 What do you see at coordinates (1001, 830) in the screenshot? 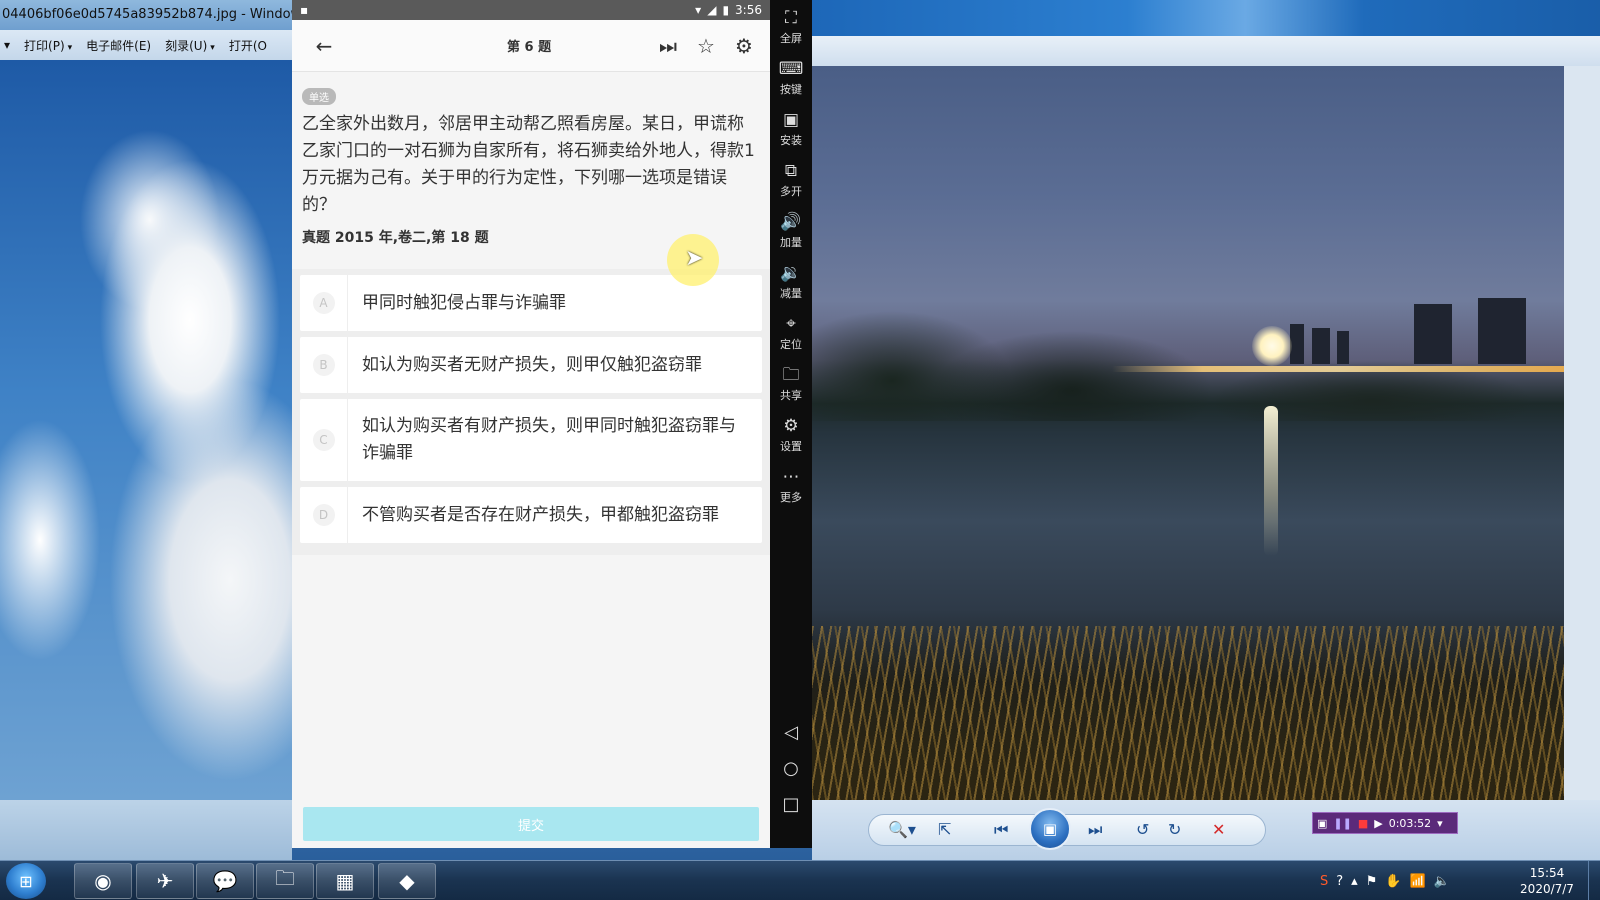
I see `previous-icon: ⏮` at bounding box center [1001, 830].